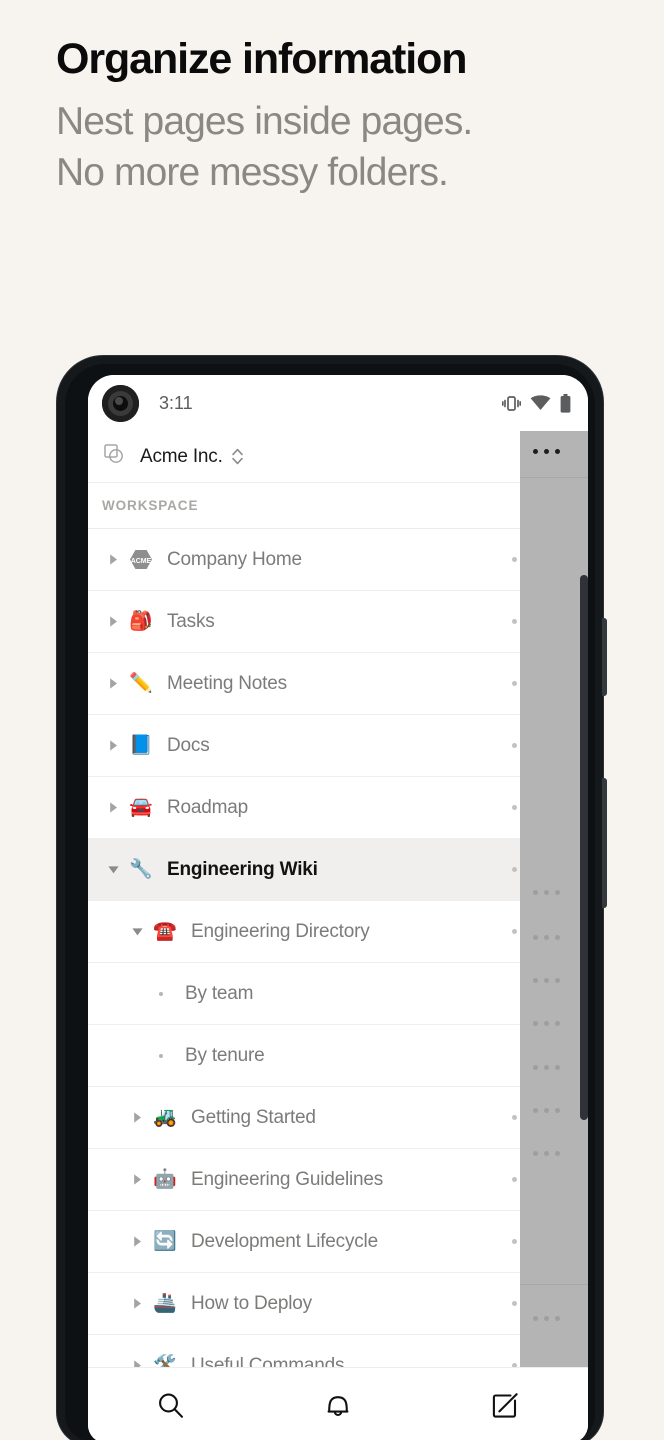 The width and height of the screenshot is (664, 1440). Describe the element at coordinates (338, 457) in the screenshot. I see `workspace-switcher: Acme Inc.` at that location.